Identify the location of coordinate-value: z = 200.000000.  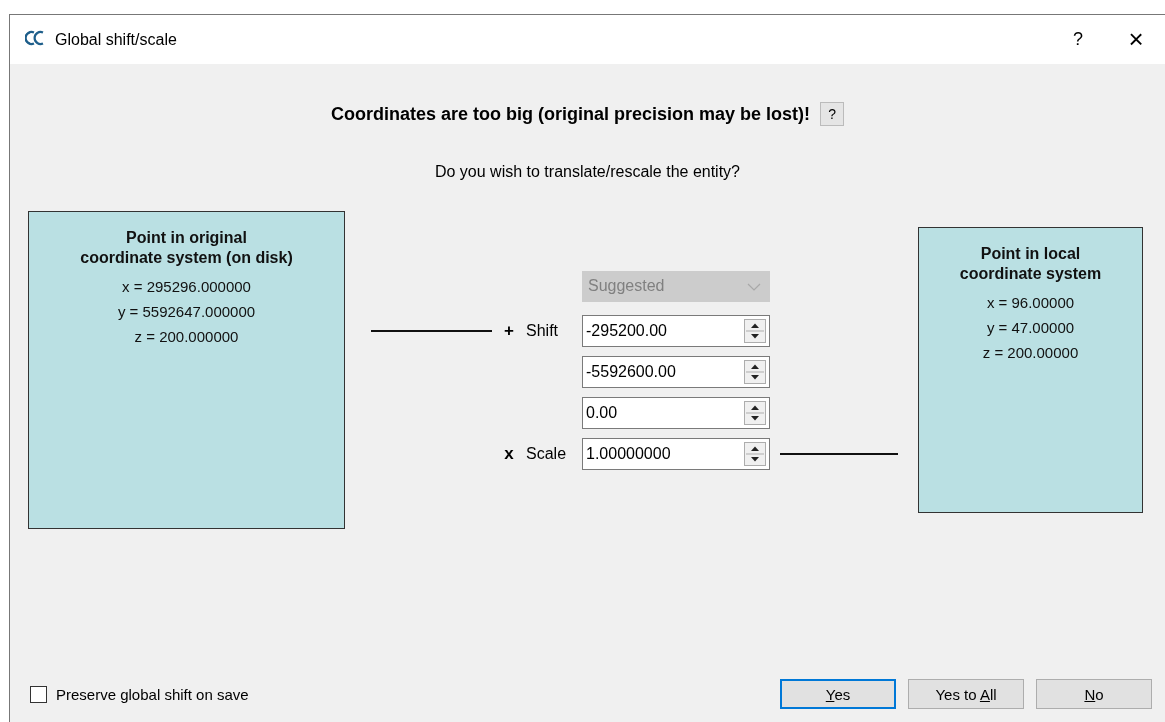
(186, 336).